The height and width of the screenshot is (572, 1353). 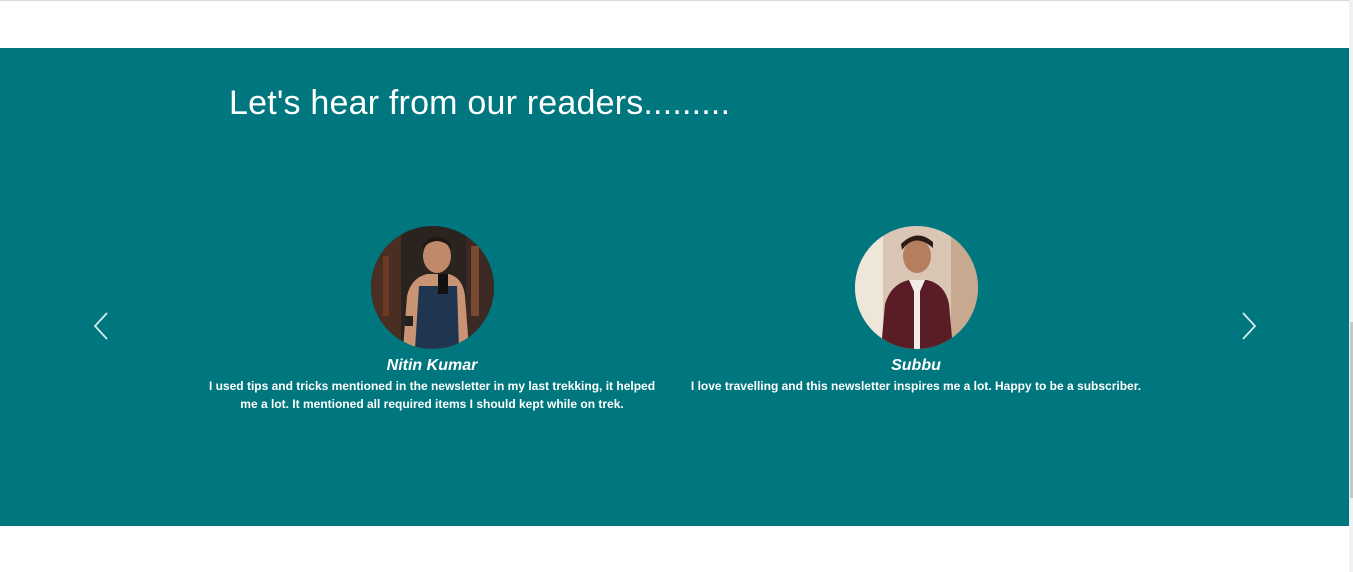 I want to click on testimonial-name: Nitin Kumar, so click(x=432, y=365).